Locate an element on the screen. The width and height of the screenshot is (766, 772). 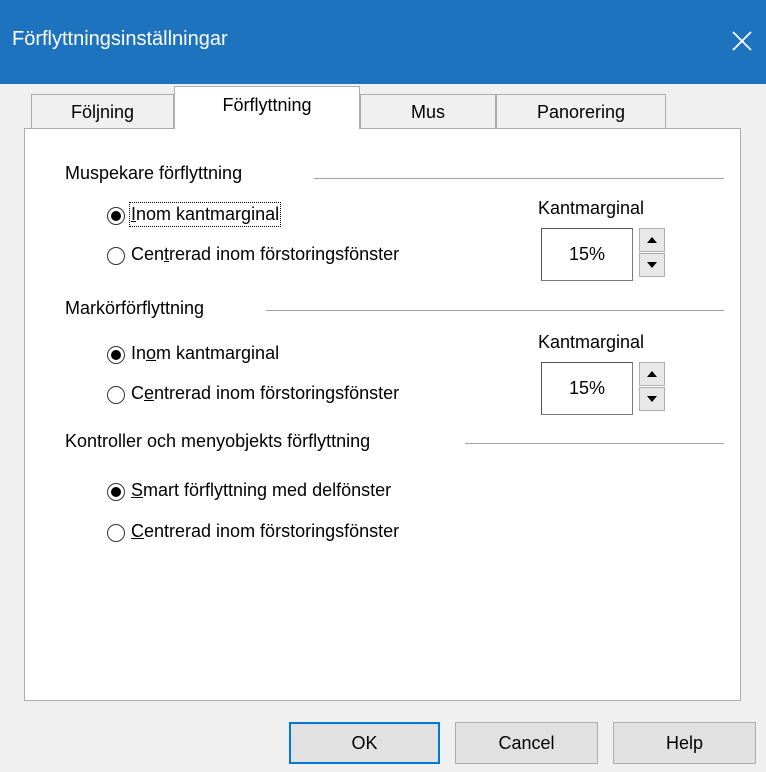
mouse-within-margin-radio is located at coordinates (116, 216).